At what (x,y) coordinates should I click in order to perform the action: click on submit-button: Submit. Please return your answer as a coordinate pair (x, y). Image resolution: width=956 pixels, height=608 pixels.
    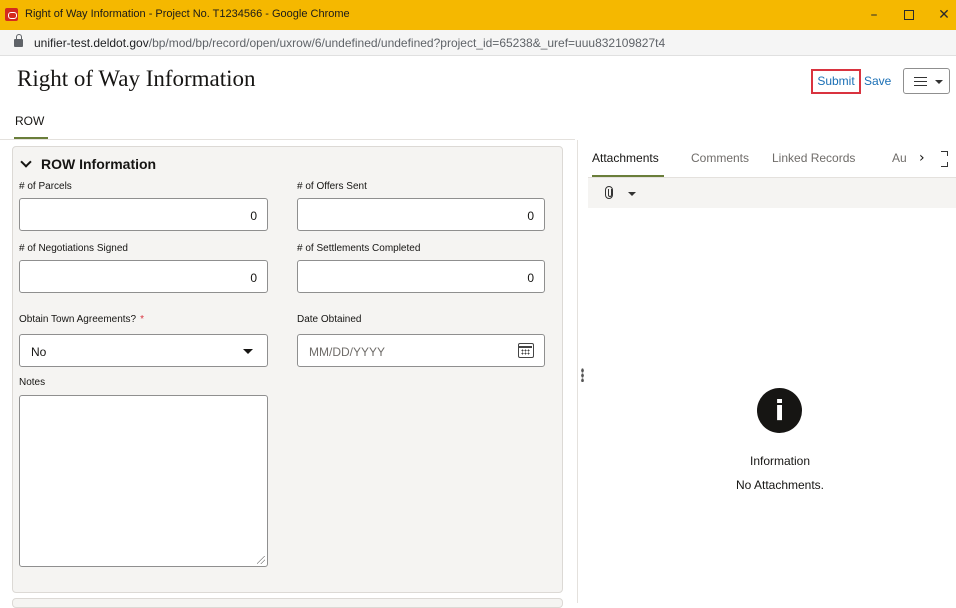
    Looking at the image, I should click on (836, 81).